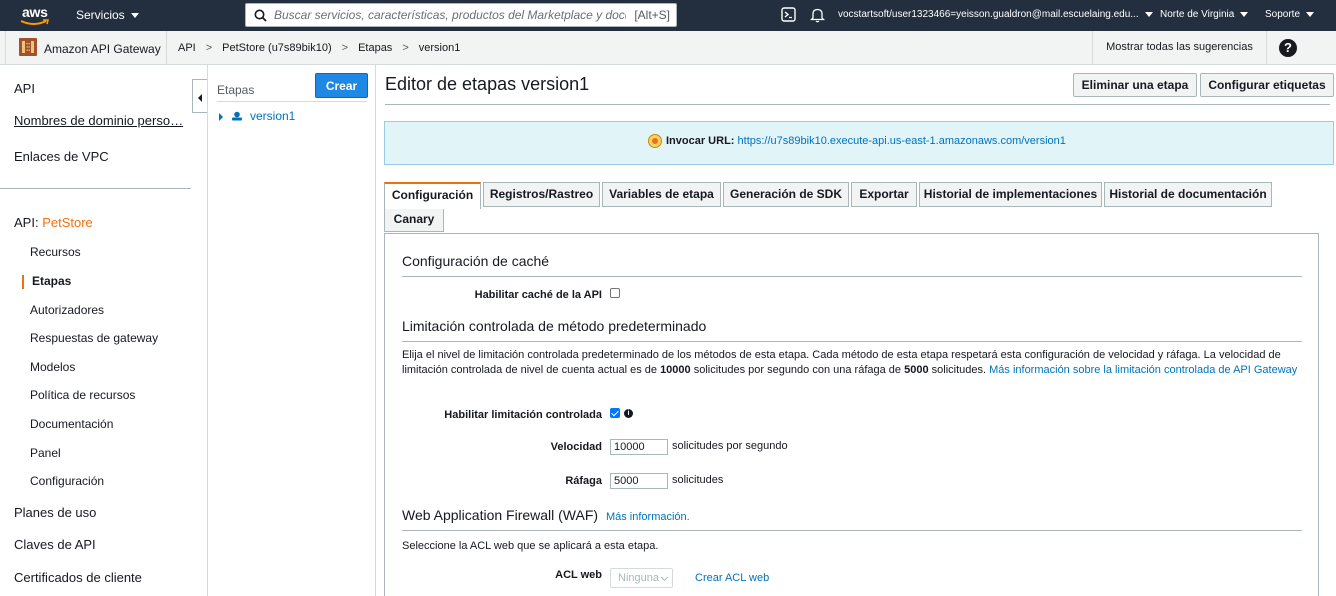 The image size is (1336, 596). Describe the element at coordinates (291, 330) in the screenshot. I see `stages-tree-panel: Etapas Crear version1` at that location.